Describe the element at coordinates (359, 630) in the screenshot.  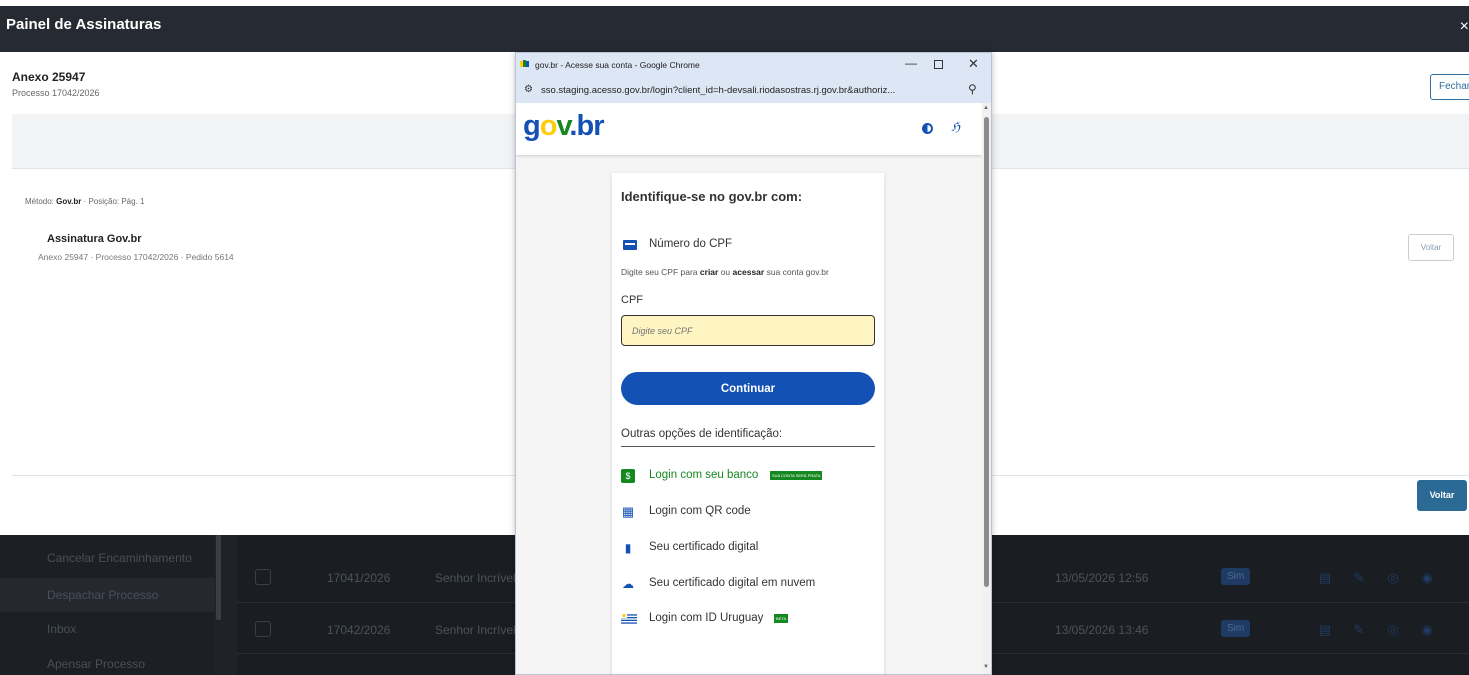
I see `cell-processo: 17042/2026` at that location.